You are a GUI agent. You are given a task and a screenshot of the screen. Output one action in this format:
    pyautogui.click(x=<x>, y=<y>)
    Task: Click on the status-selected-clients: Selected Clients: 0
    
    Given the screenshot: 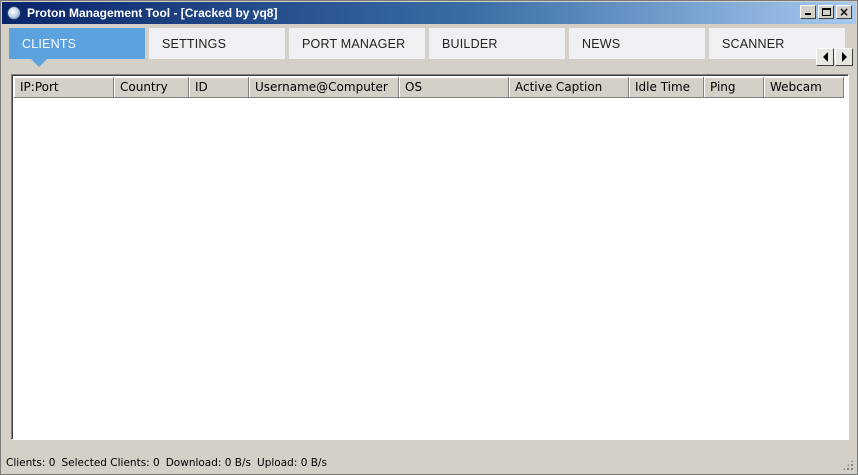 What is the action you would take?
    pyautogui.click(x=110, y=462)
    